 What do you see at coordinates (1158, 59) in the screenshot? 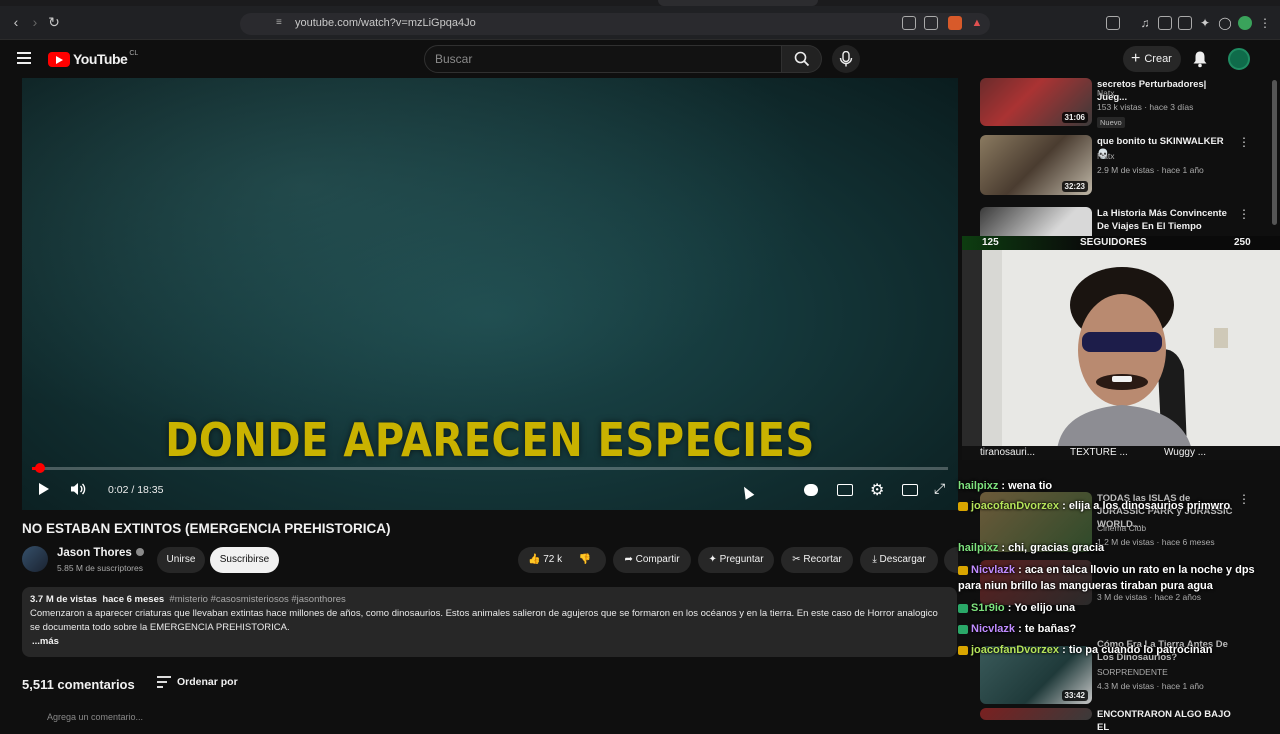
I see `create-label: Crear` at bounding box center [1158, 59].